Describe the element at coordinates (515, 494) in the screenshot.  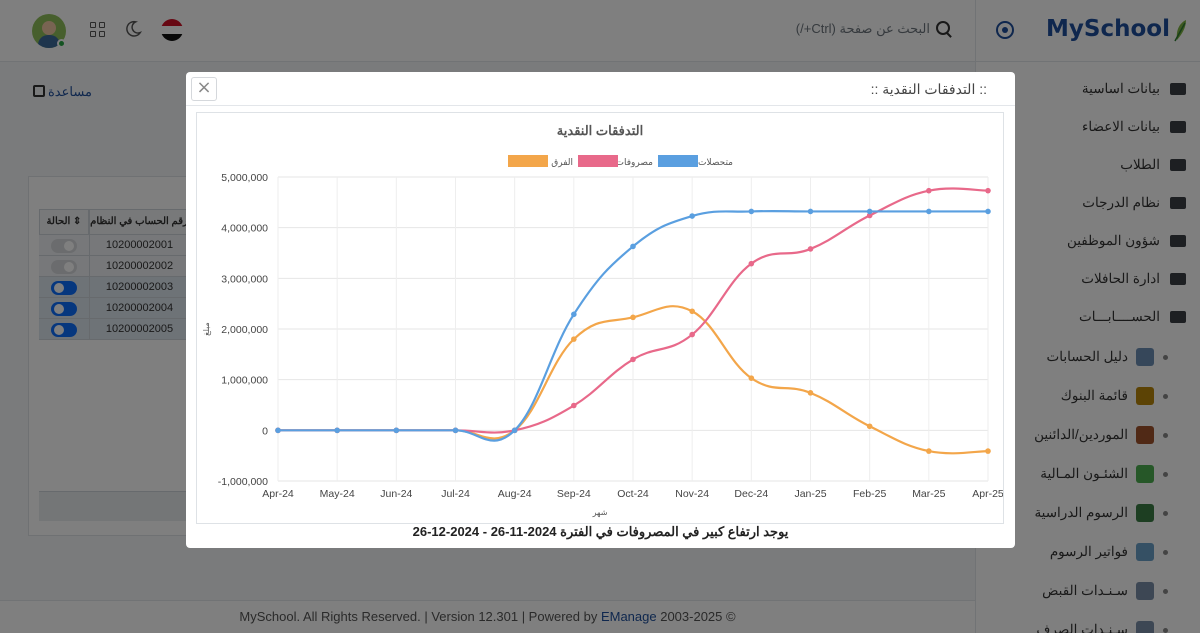
I see `x-tick-label: Aug-24` at that location.